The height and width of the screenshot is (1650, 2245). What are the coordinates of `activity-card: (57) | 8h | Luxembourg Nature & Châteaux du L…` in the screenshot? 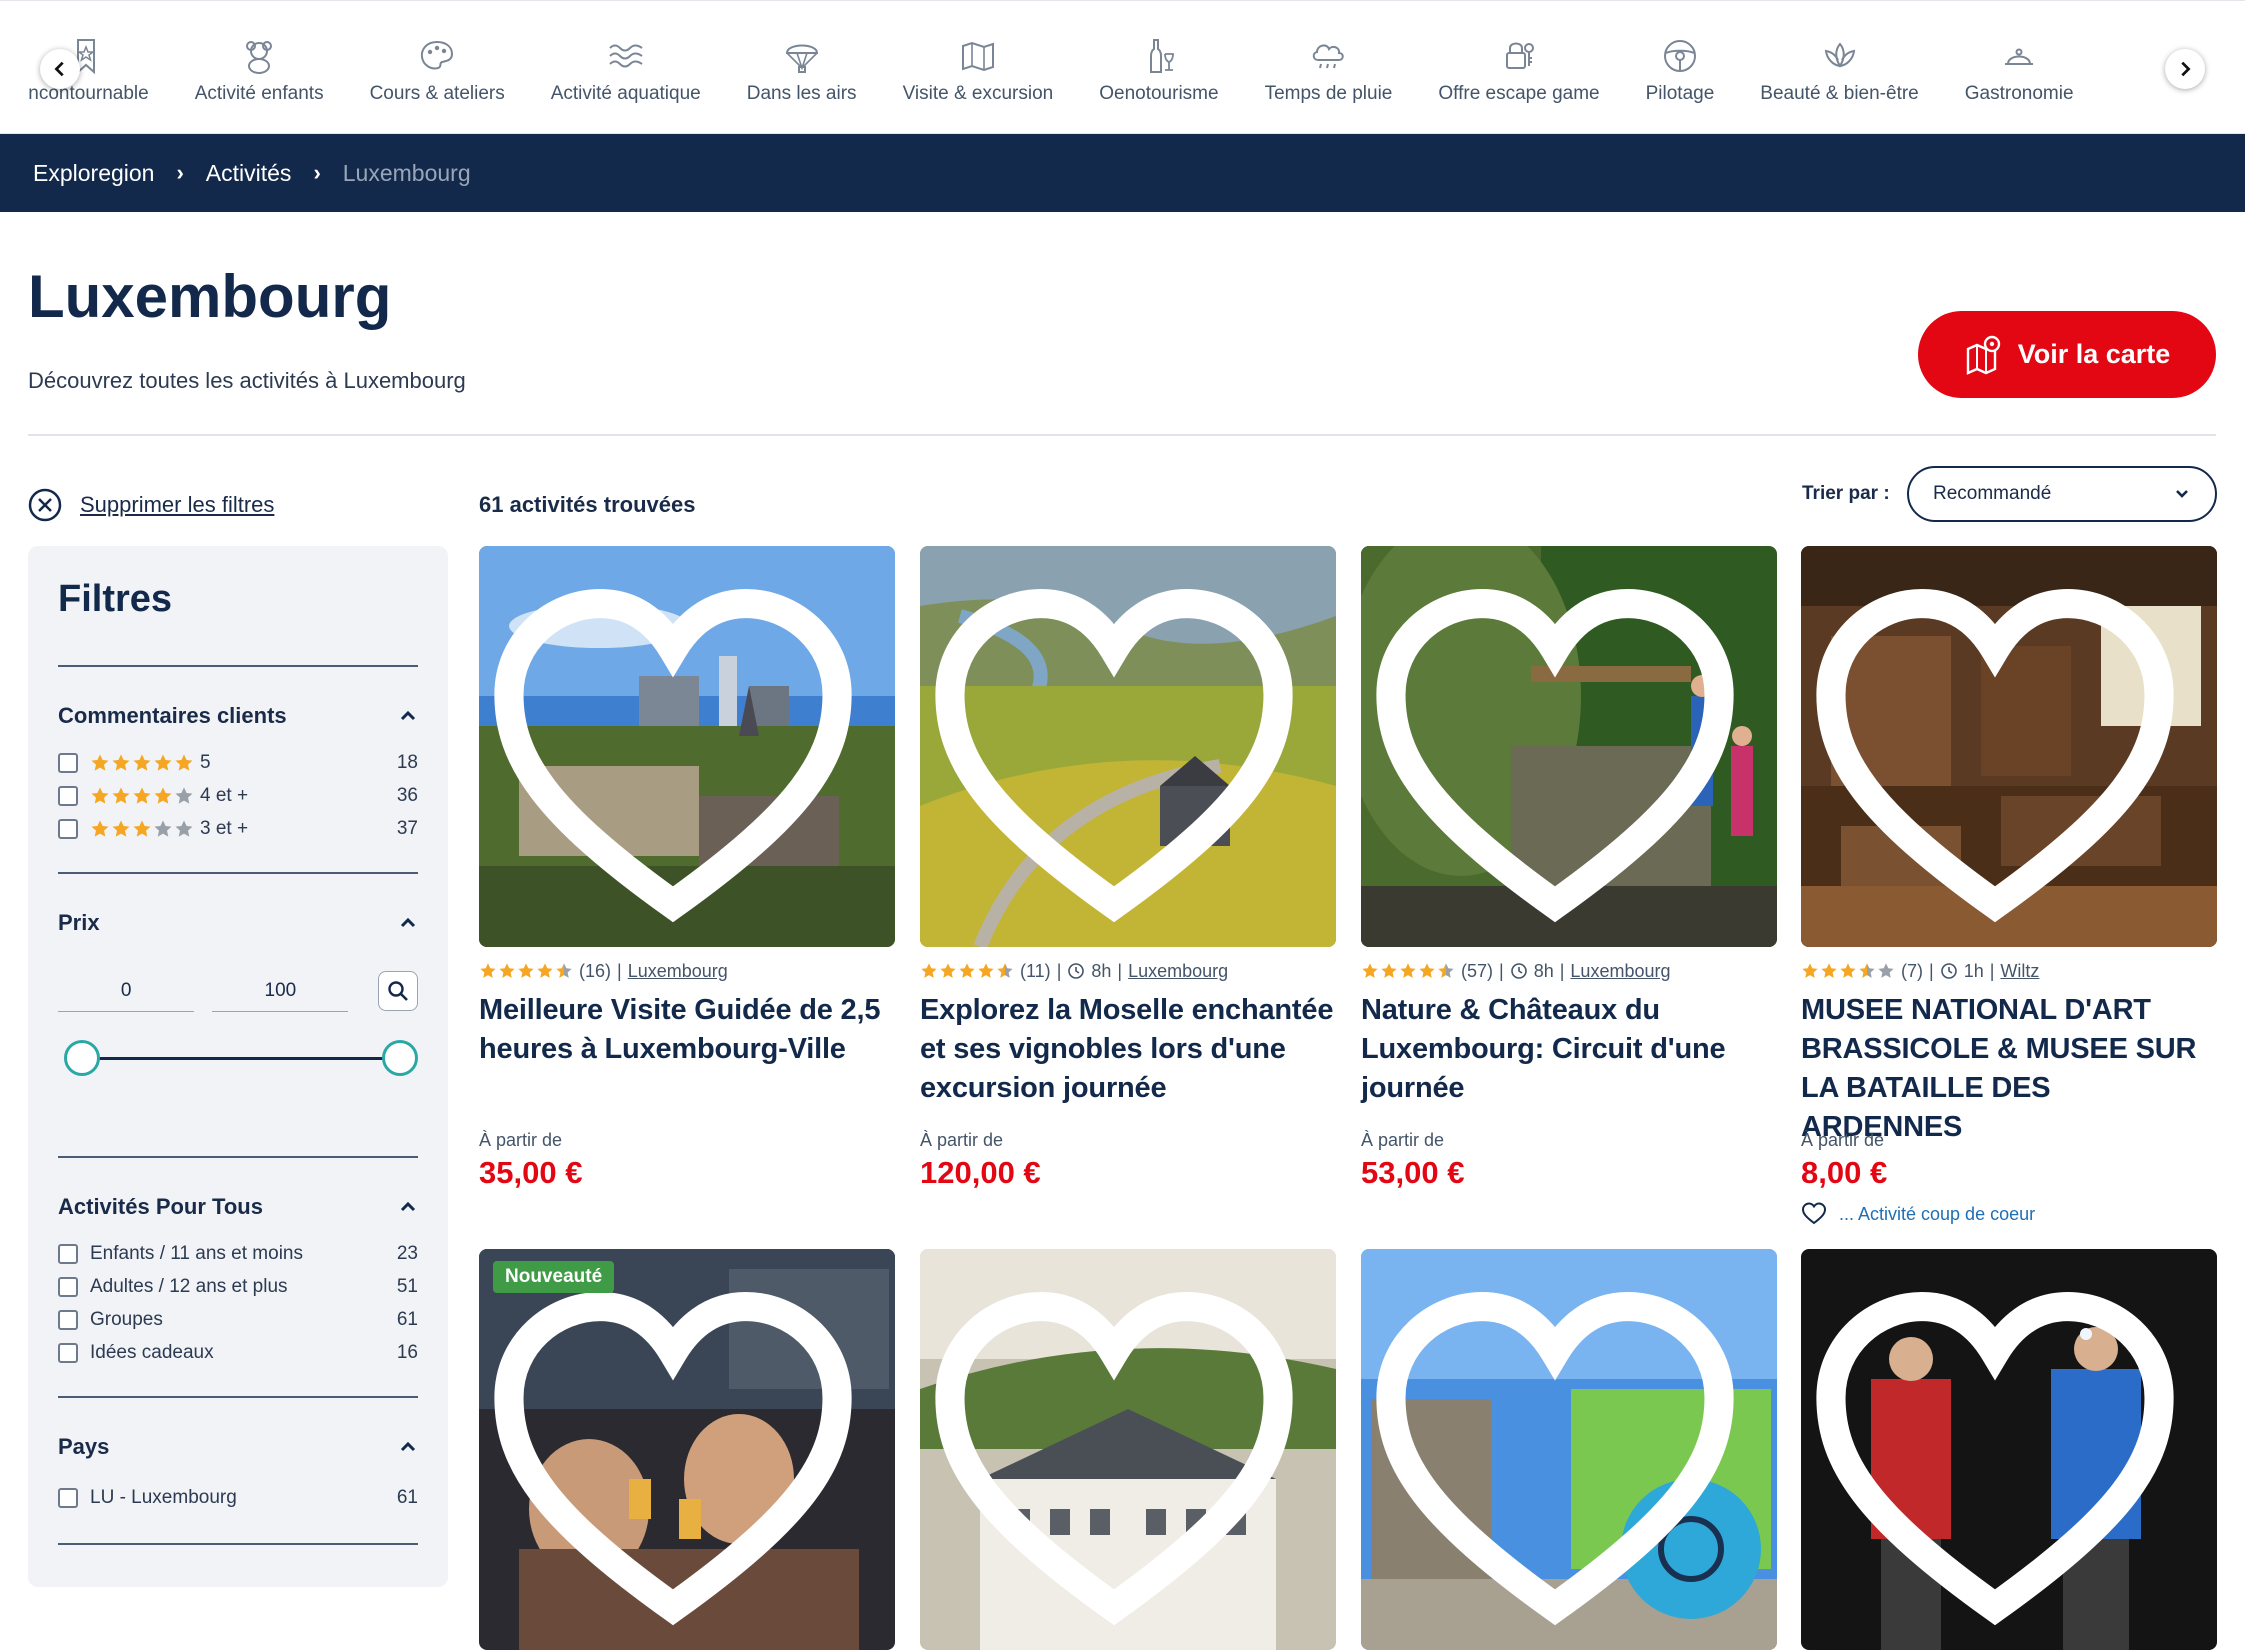 It's located at (1569, 868).